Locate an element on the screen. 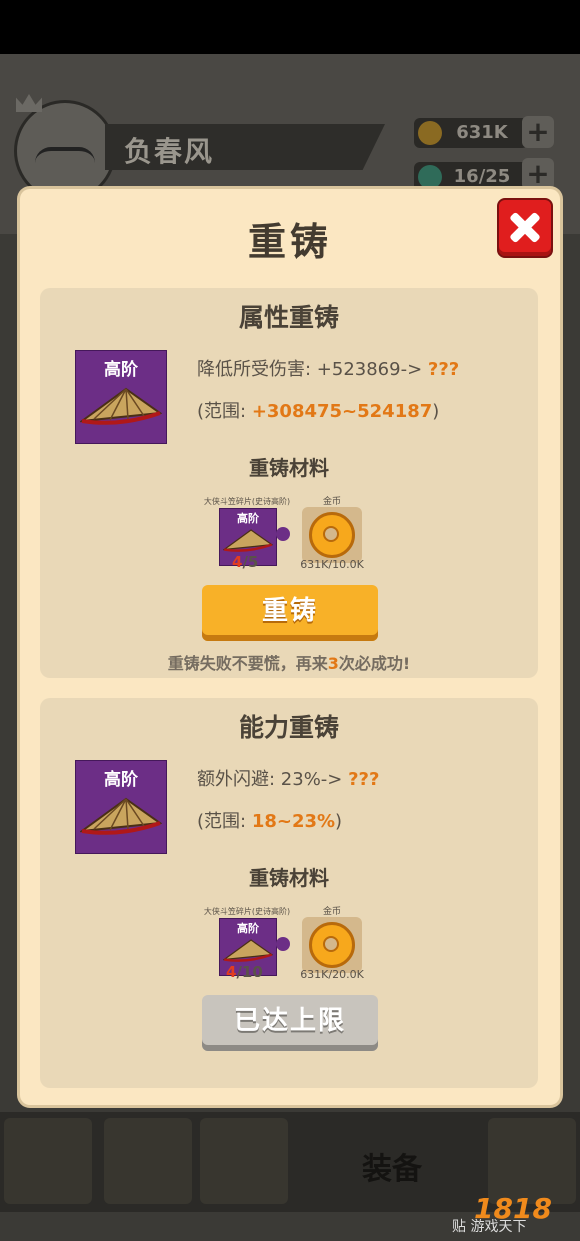  ability-material-count: 4/10 is located at coordinates (244, 972).